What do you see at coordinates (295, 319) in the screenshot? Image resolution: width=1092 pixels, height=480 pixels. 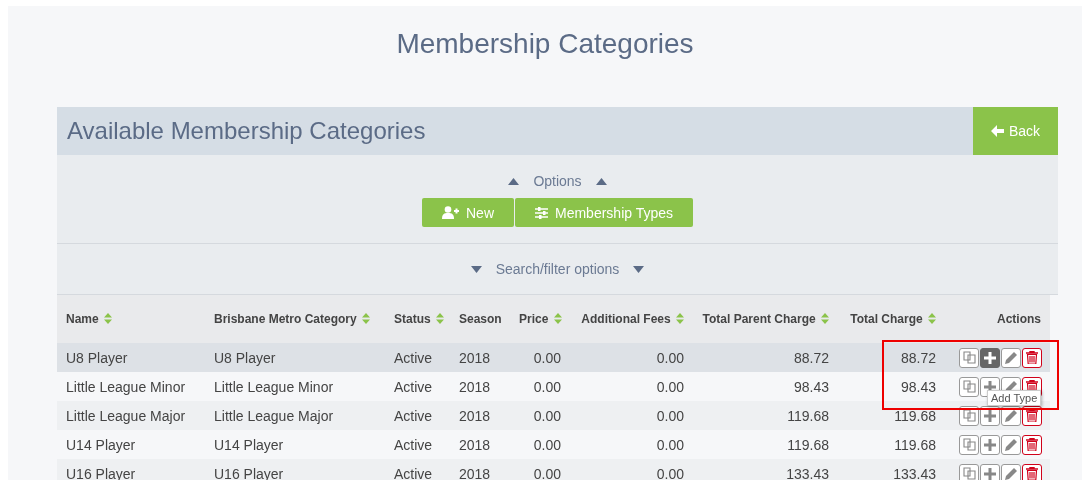 I see `column-header: Brisbane Metro Category` at bounding box center [295, 319].